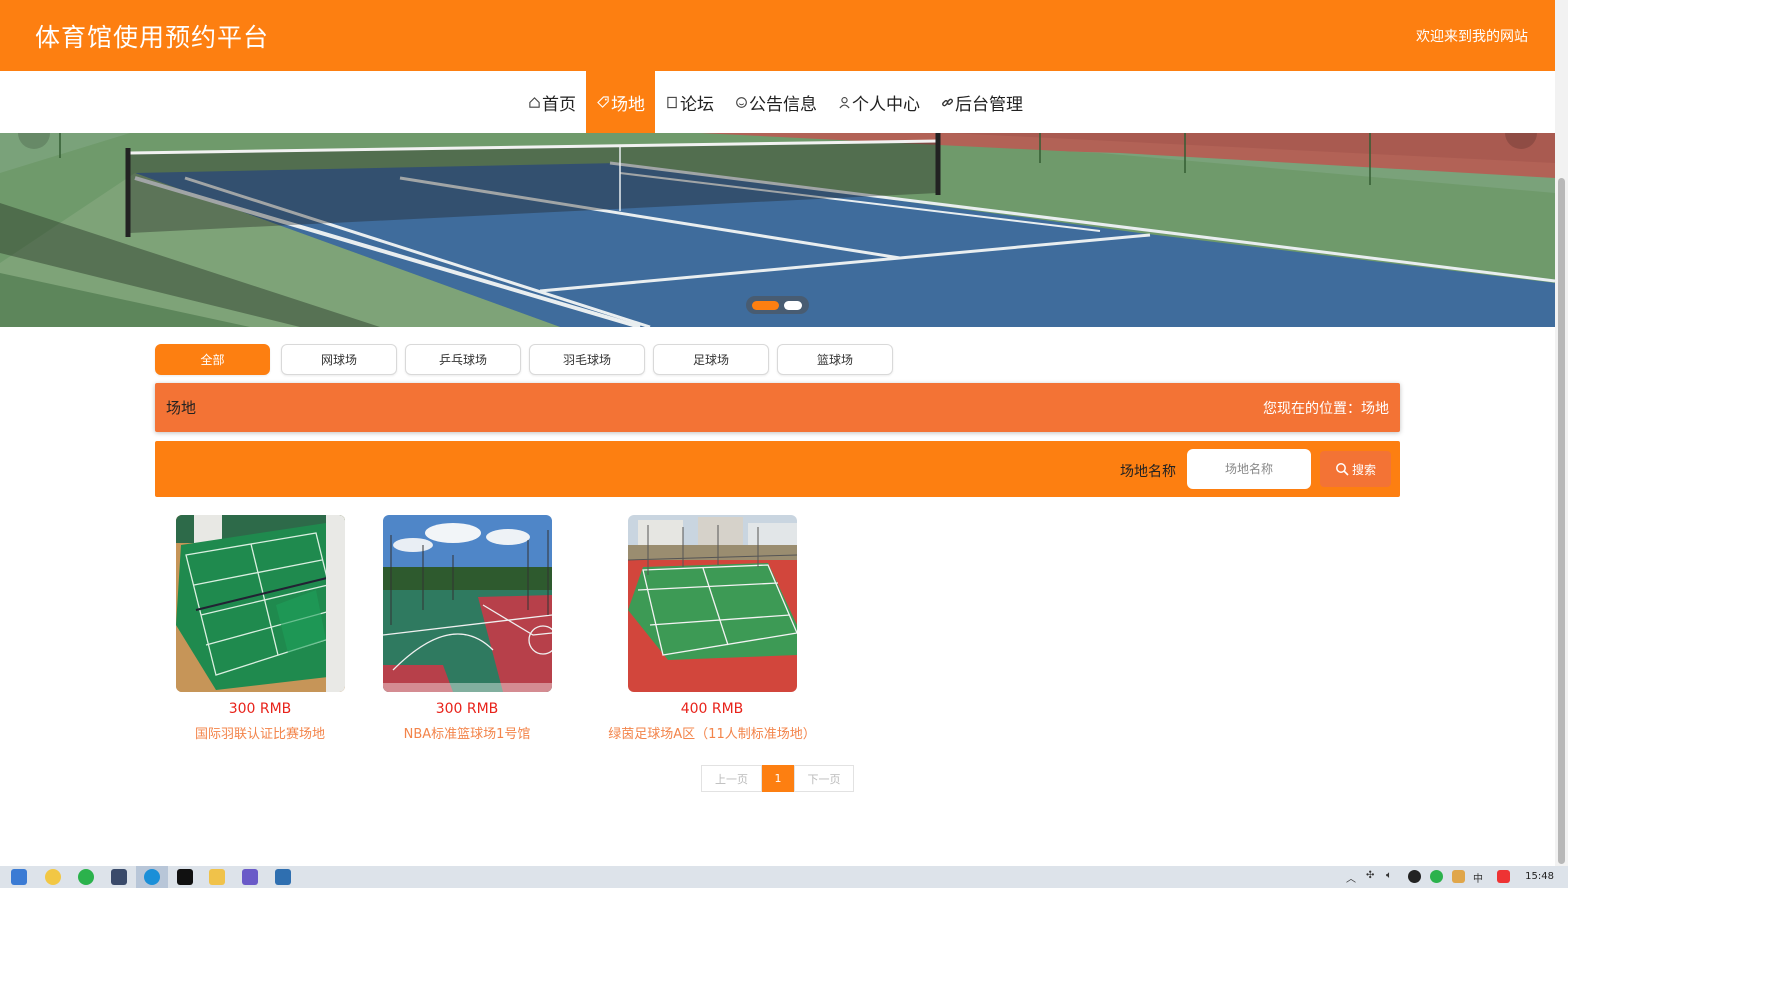 This screenshot has height=1002, width=1769. Describe the element at coordinates (777, 35) in the screenshot. I see `top-header: 体育馆使用预约平台 欢迎来到我的网站` at that location.